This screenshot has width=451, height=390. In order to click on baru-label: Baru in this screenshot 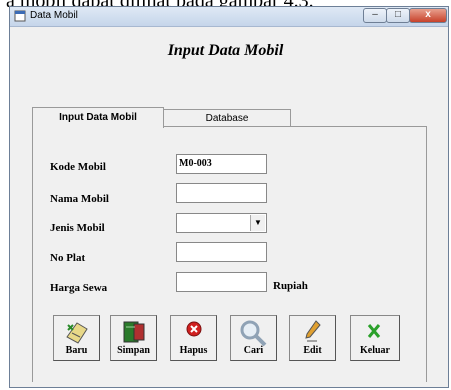, I will do `click(76, 350)`.